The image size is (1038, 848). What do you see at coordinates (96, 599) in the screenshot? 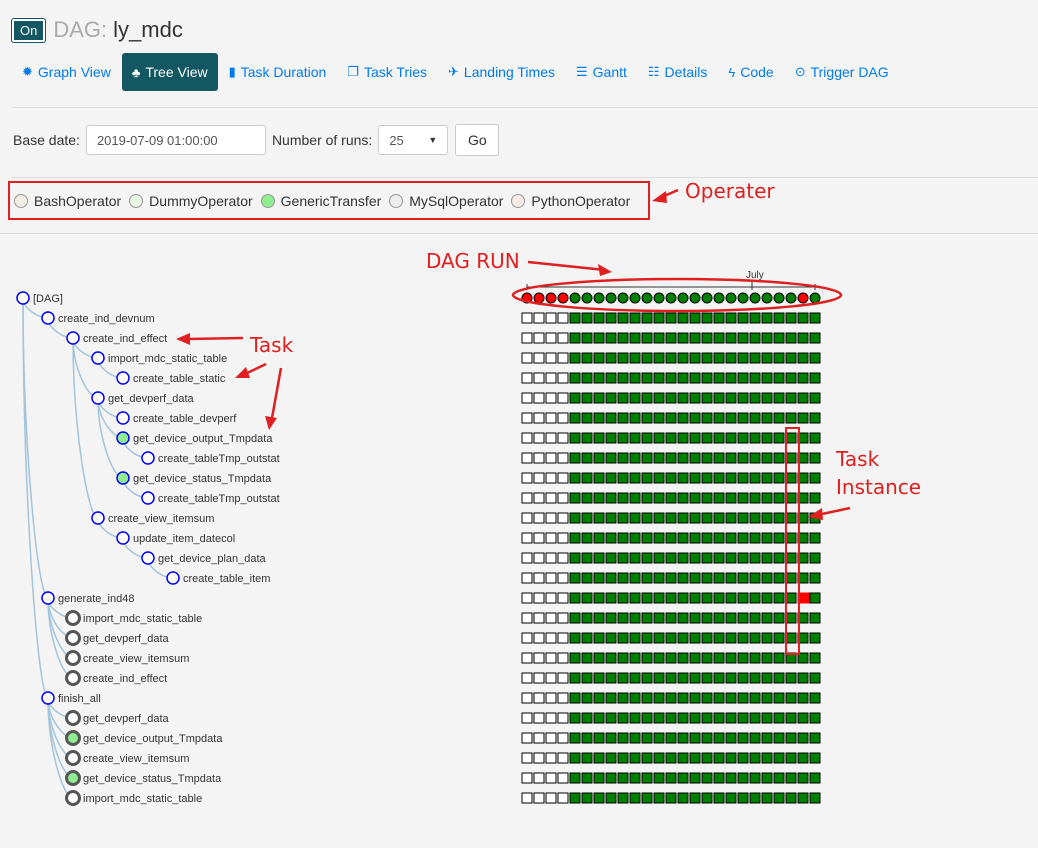
I see `task-label: generate_ind48` at bounding box center [96, 599].